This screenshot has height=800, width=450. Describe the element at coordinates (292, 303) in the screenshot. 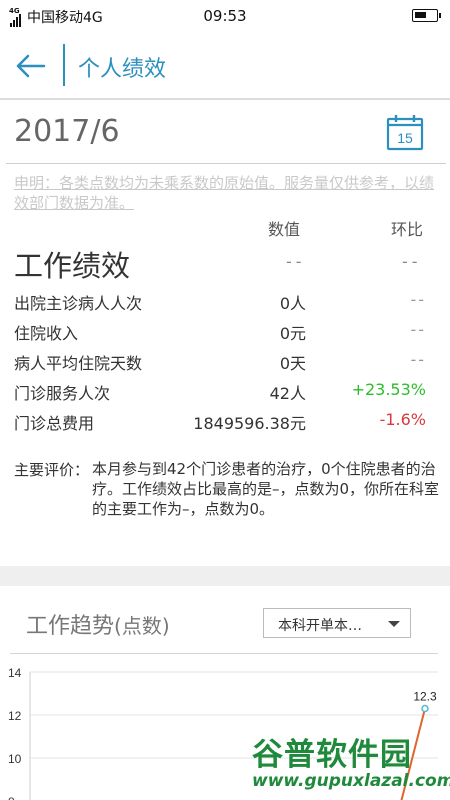

I see `row-value: 0人` at that location.